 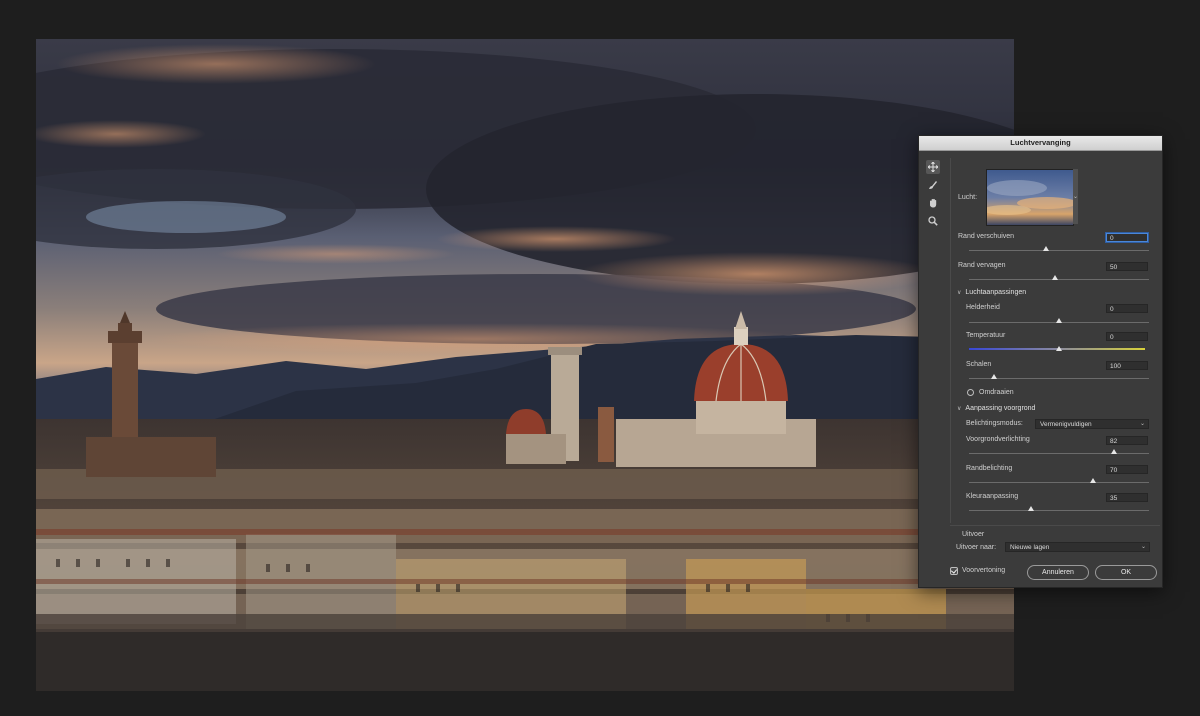 I want to click on edge-lighting-input: 70, so click(x=1127, y=469).